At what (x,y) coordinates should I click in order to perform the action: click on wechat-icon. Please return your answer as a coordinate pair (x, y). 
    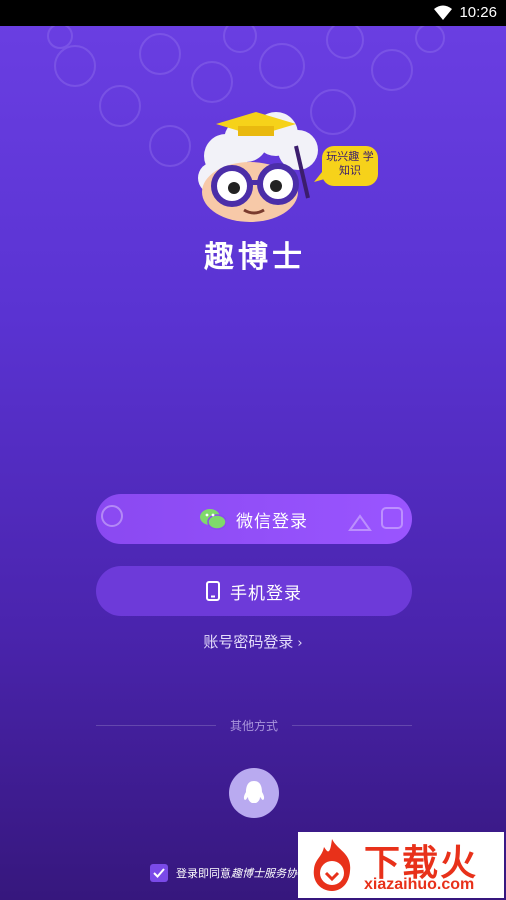
    Looking at the image, I should click on (213, 519).